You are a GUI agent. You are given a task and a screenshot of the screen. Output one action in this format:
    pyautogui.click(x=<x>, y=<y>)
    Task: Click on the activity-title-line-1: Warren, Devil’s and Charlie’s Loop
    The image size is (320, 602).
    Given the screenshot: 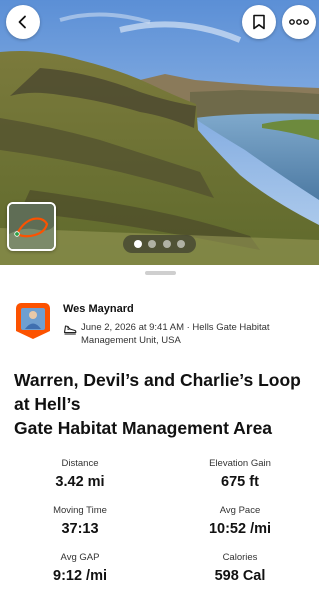 What is the action you would take?
    pyautogui.click(x=157, y=380)
    